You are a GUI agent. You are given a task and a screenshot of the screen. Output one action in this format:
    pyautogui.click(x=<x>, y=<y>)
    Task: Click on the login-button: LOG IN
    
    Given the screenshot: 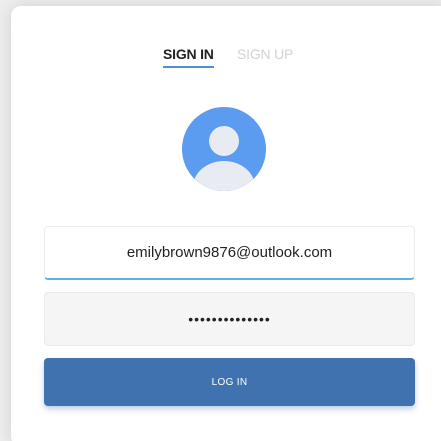 What is the action you would take?
    pyautogui.click(x=229, y=382)
    